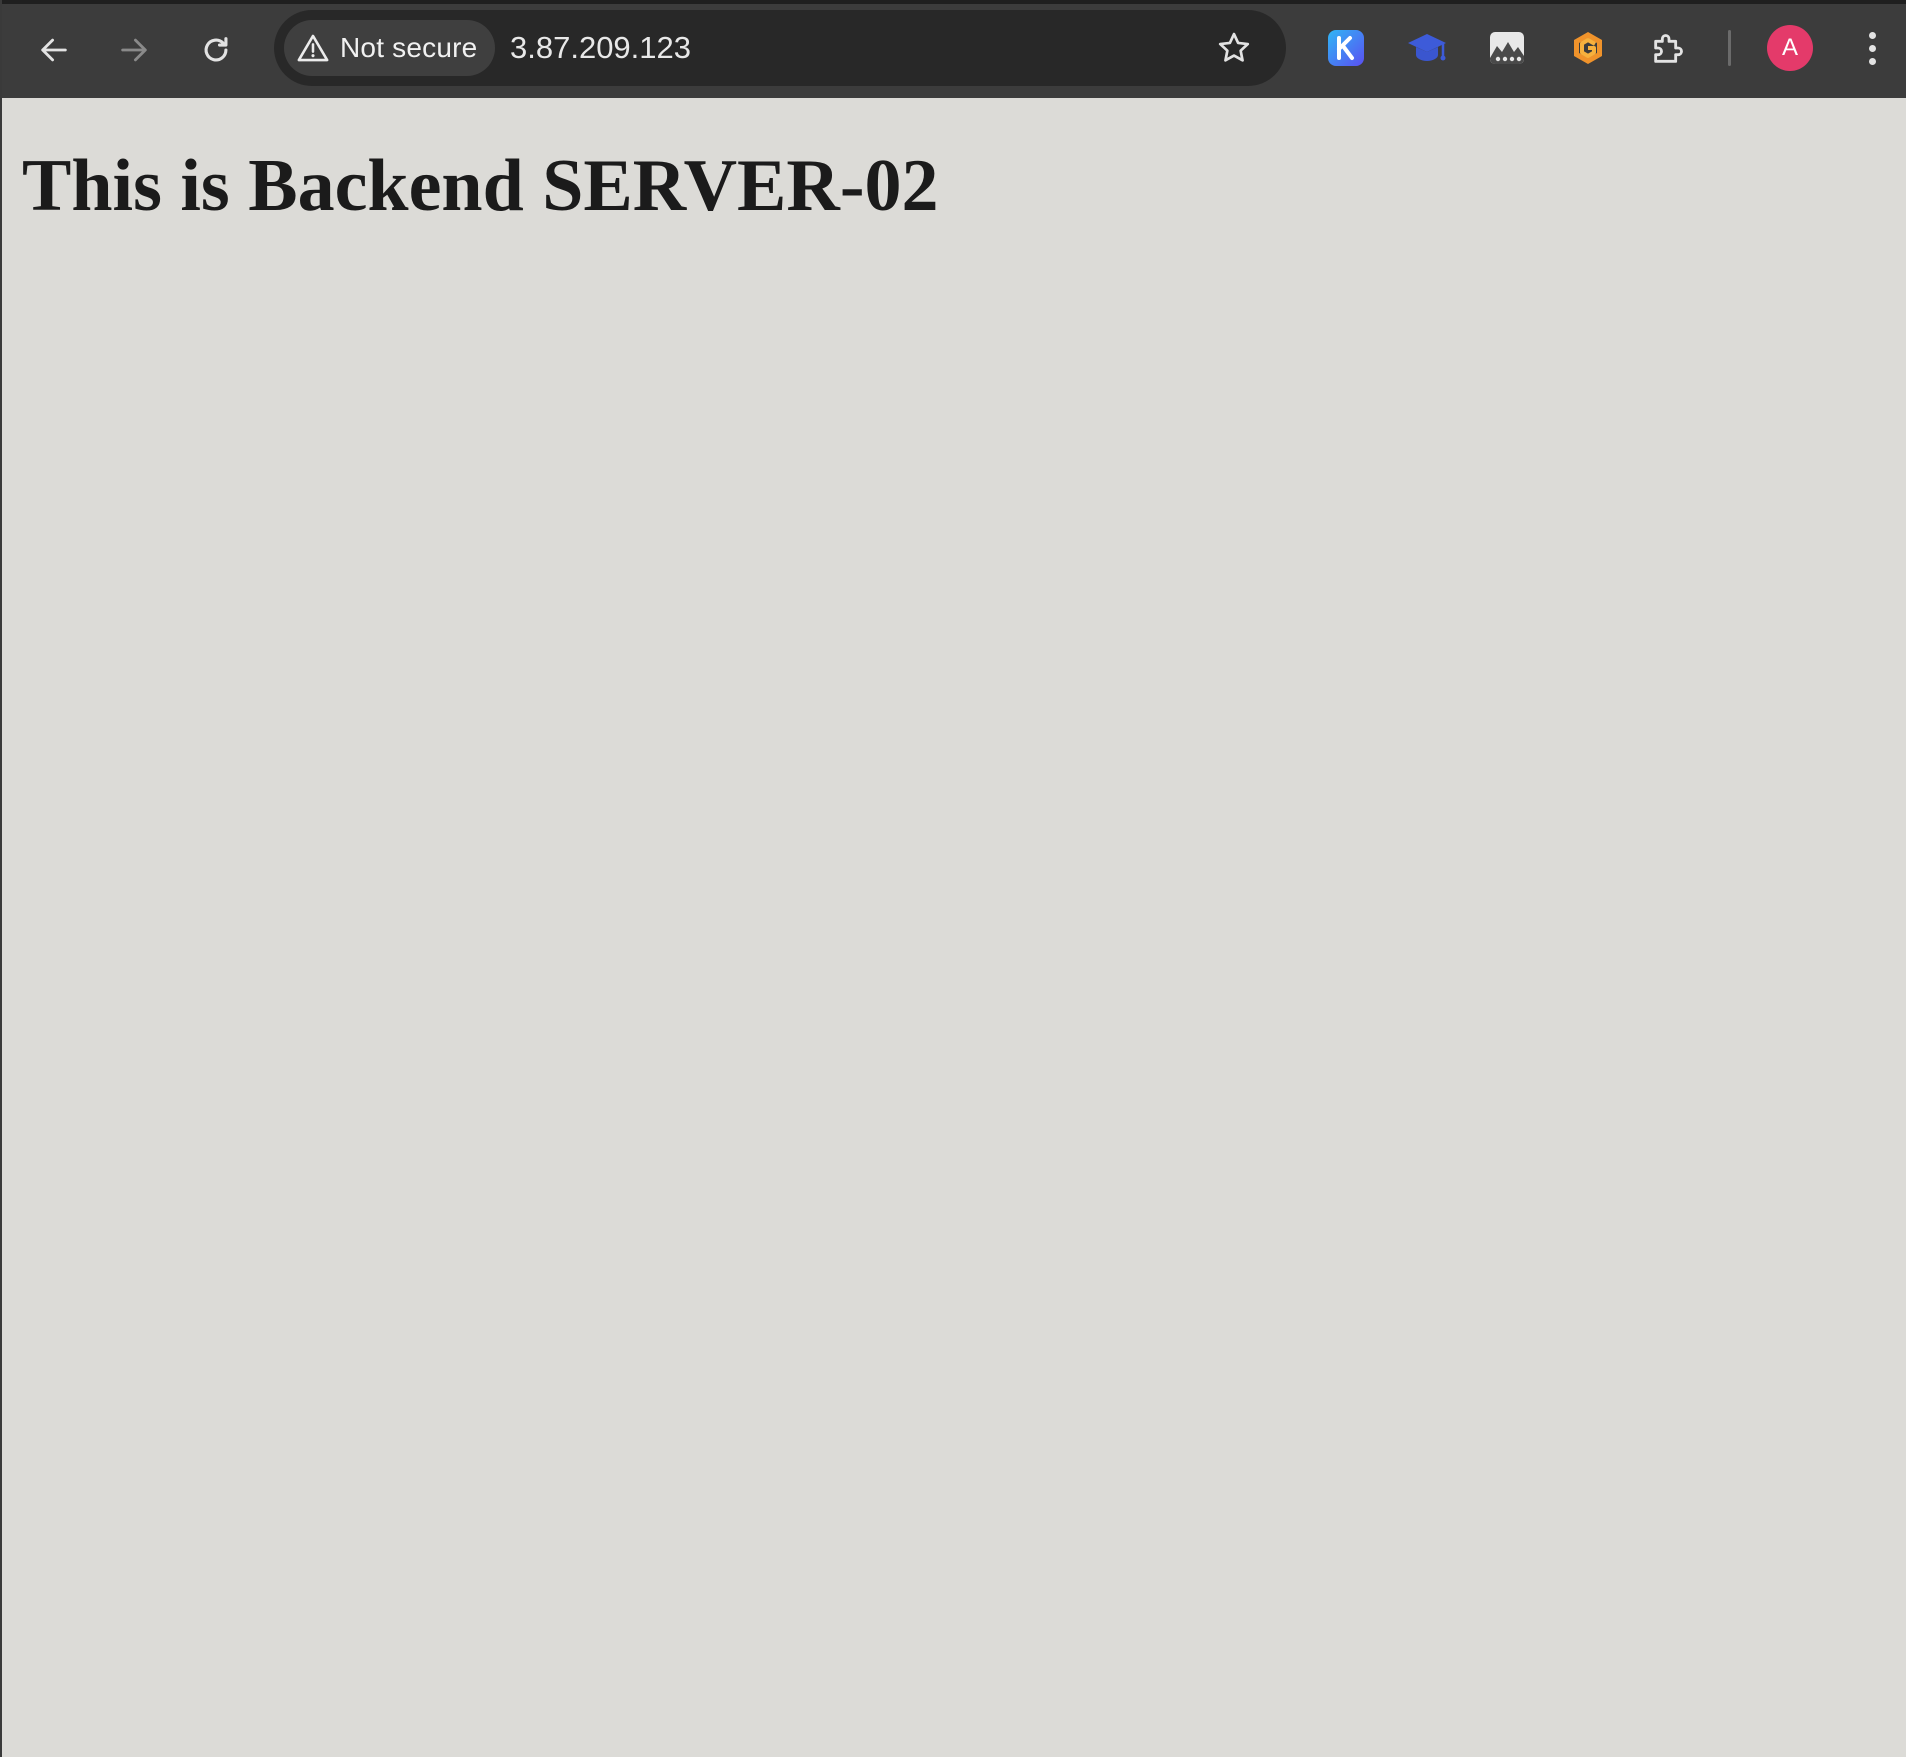 This screenshot has width=1906, height=1757. I want to click on forward-button, so click(134, 50).